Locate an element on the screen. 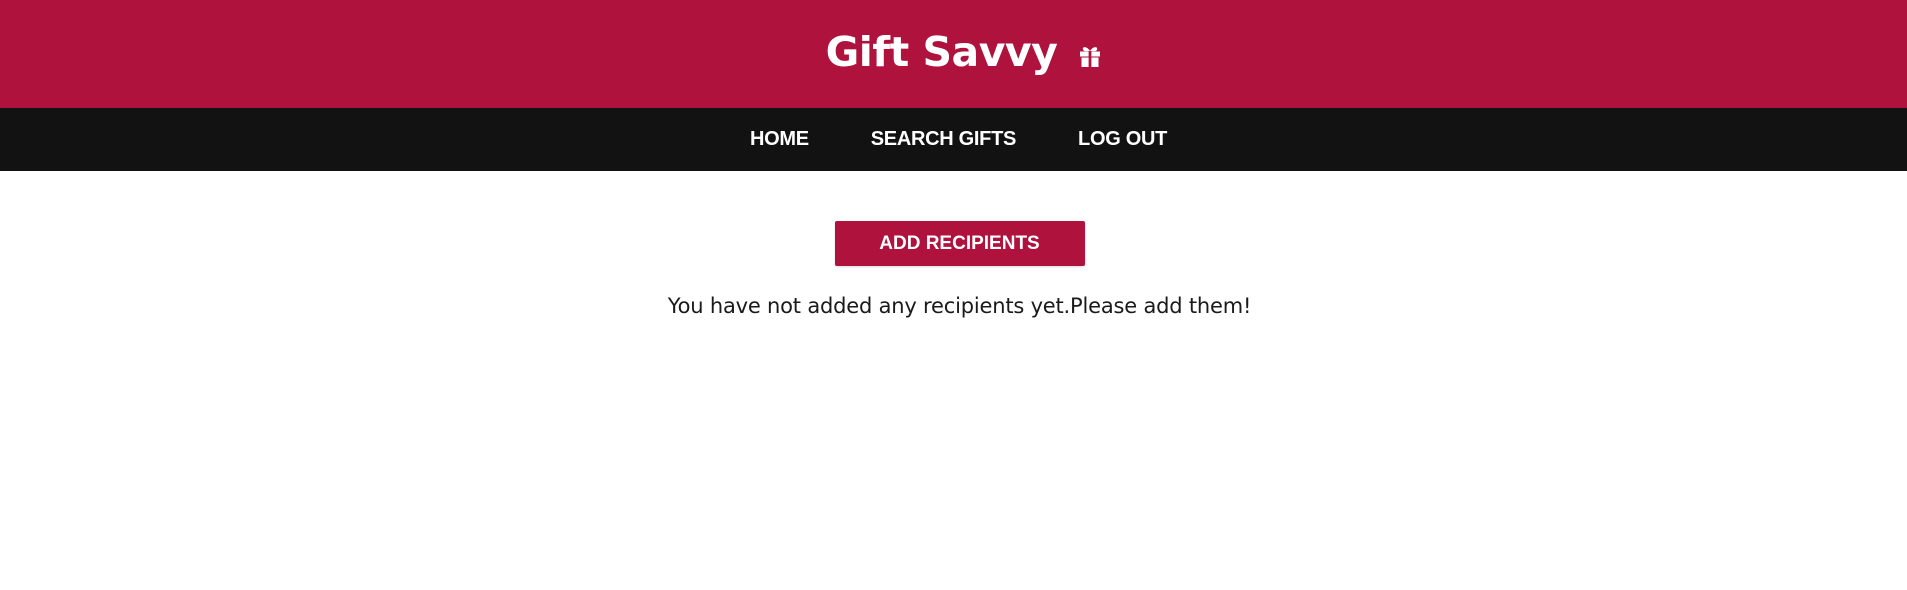 The width and height of the screenshot is (1907, 590). brand: Gift Savvy is located at coordinates (965, 52).